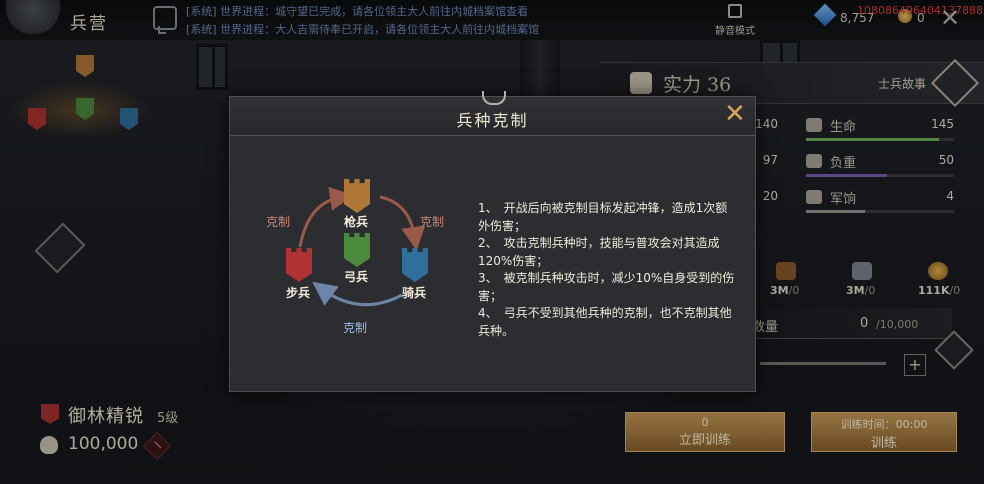 Image resolution: width=984 pixels, height=484 pixels. Describe the element at coordinates (356, 222) in the screenshot. I see `spearman-label: 枪兵` at that location.